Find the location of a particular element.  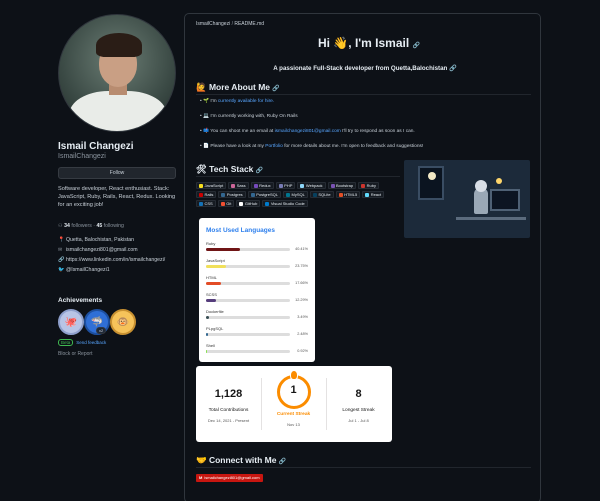

readme-breadcrumb: IsmailChangezi / README.md is located at coordinates (230, 24).